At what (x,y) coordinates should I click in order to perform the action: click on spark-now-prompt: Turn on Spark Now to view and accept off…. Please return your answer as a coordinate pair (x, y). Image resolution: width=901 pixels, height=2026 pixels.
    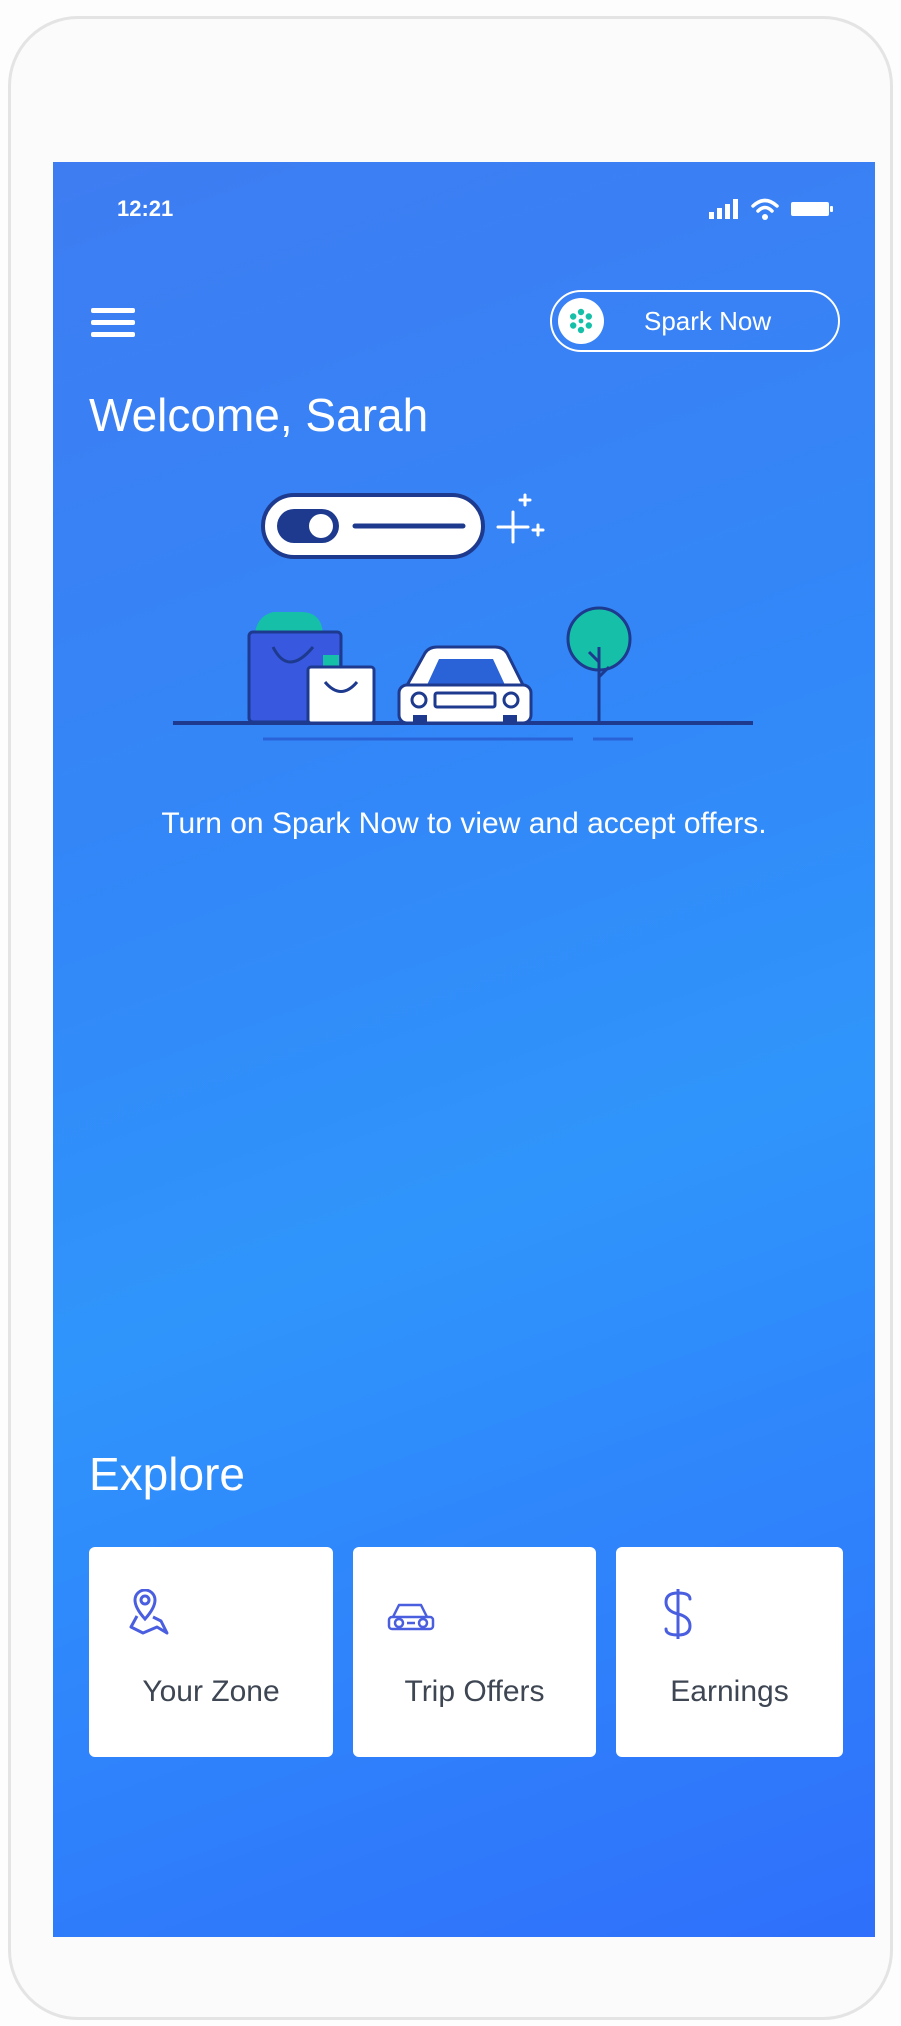
    Looking at the image, I should click on (464, 823).